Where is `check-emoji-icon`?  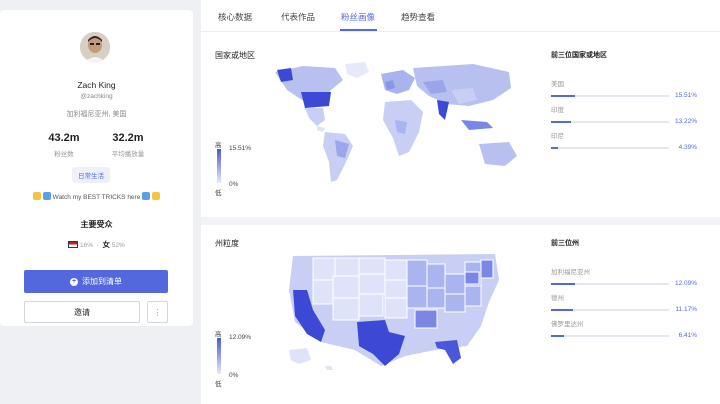 check-emoji-icon is located at coordinates (146, 196).